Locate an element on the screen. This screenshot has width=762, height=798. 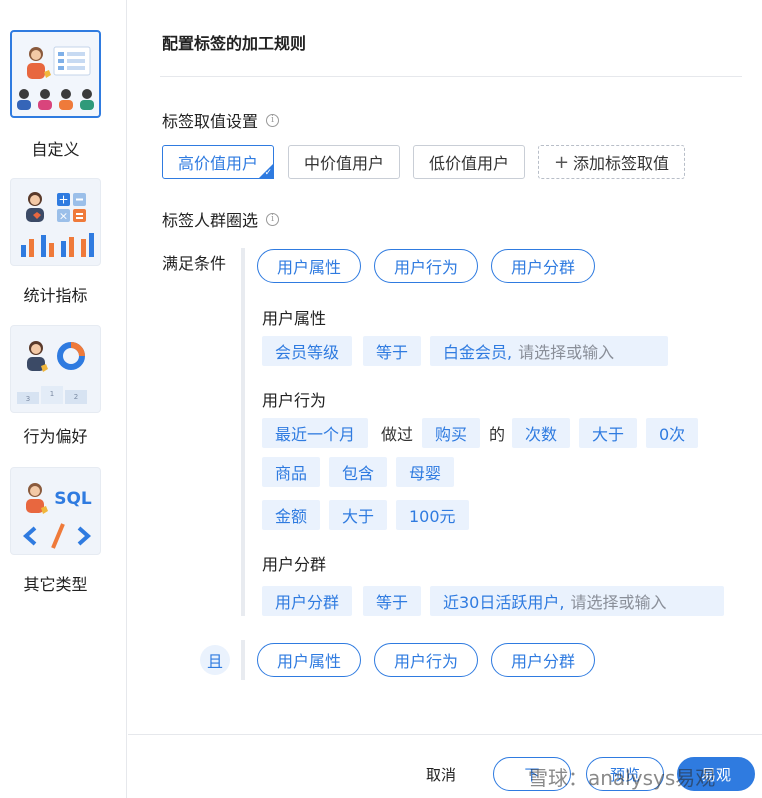
behavior-product-field-select: 商品 is located at coordinates (291, 472).